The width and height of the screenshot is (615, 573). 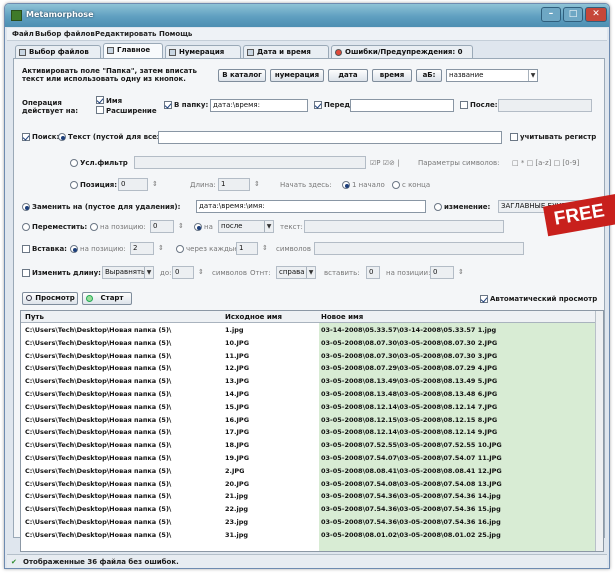 What do you see at coordinates (514, 137) in the screenshot?
I see `match-case-checkbox` at bounding box center [514, 137].